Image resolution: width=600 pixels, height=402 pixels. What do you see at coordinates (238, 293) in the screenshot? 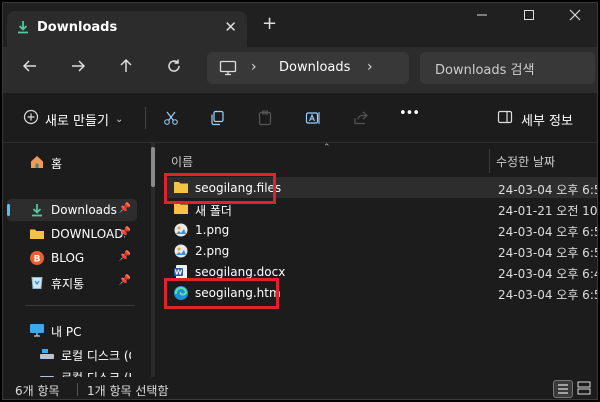
I see `file-name: seogilang.htm` at bounding box center [238, 293].